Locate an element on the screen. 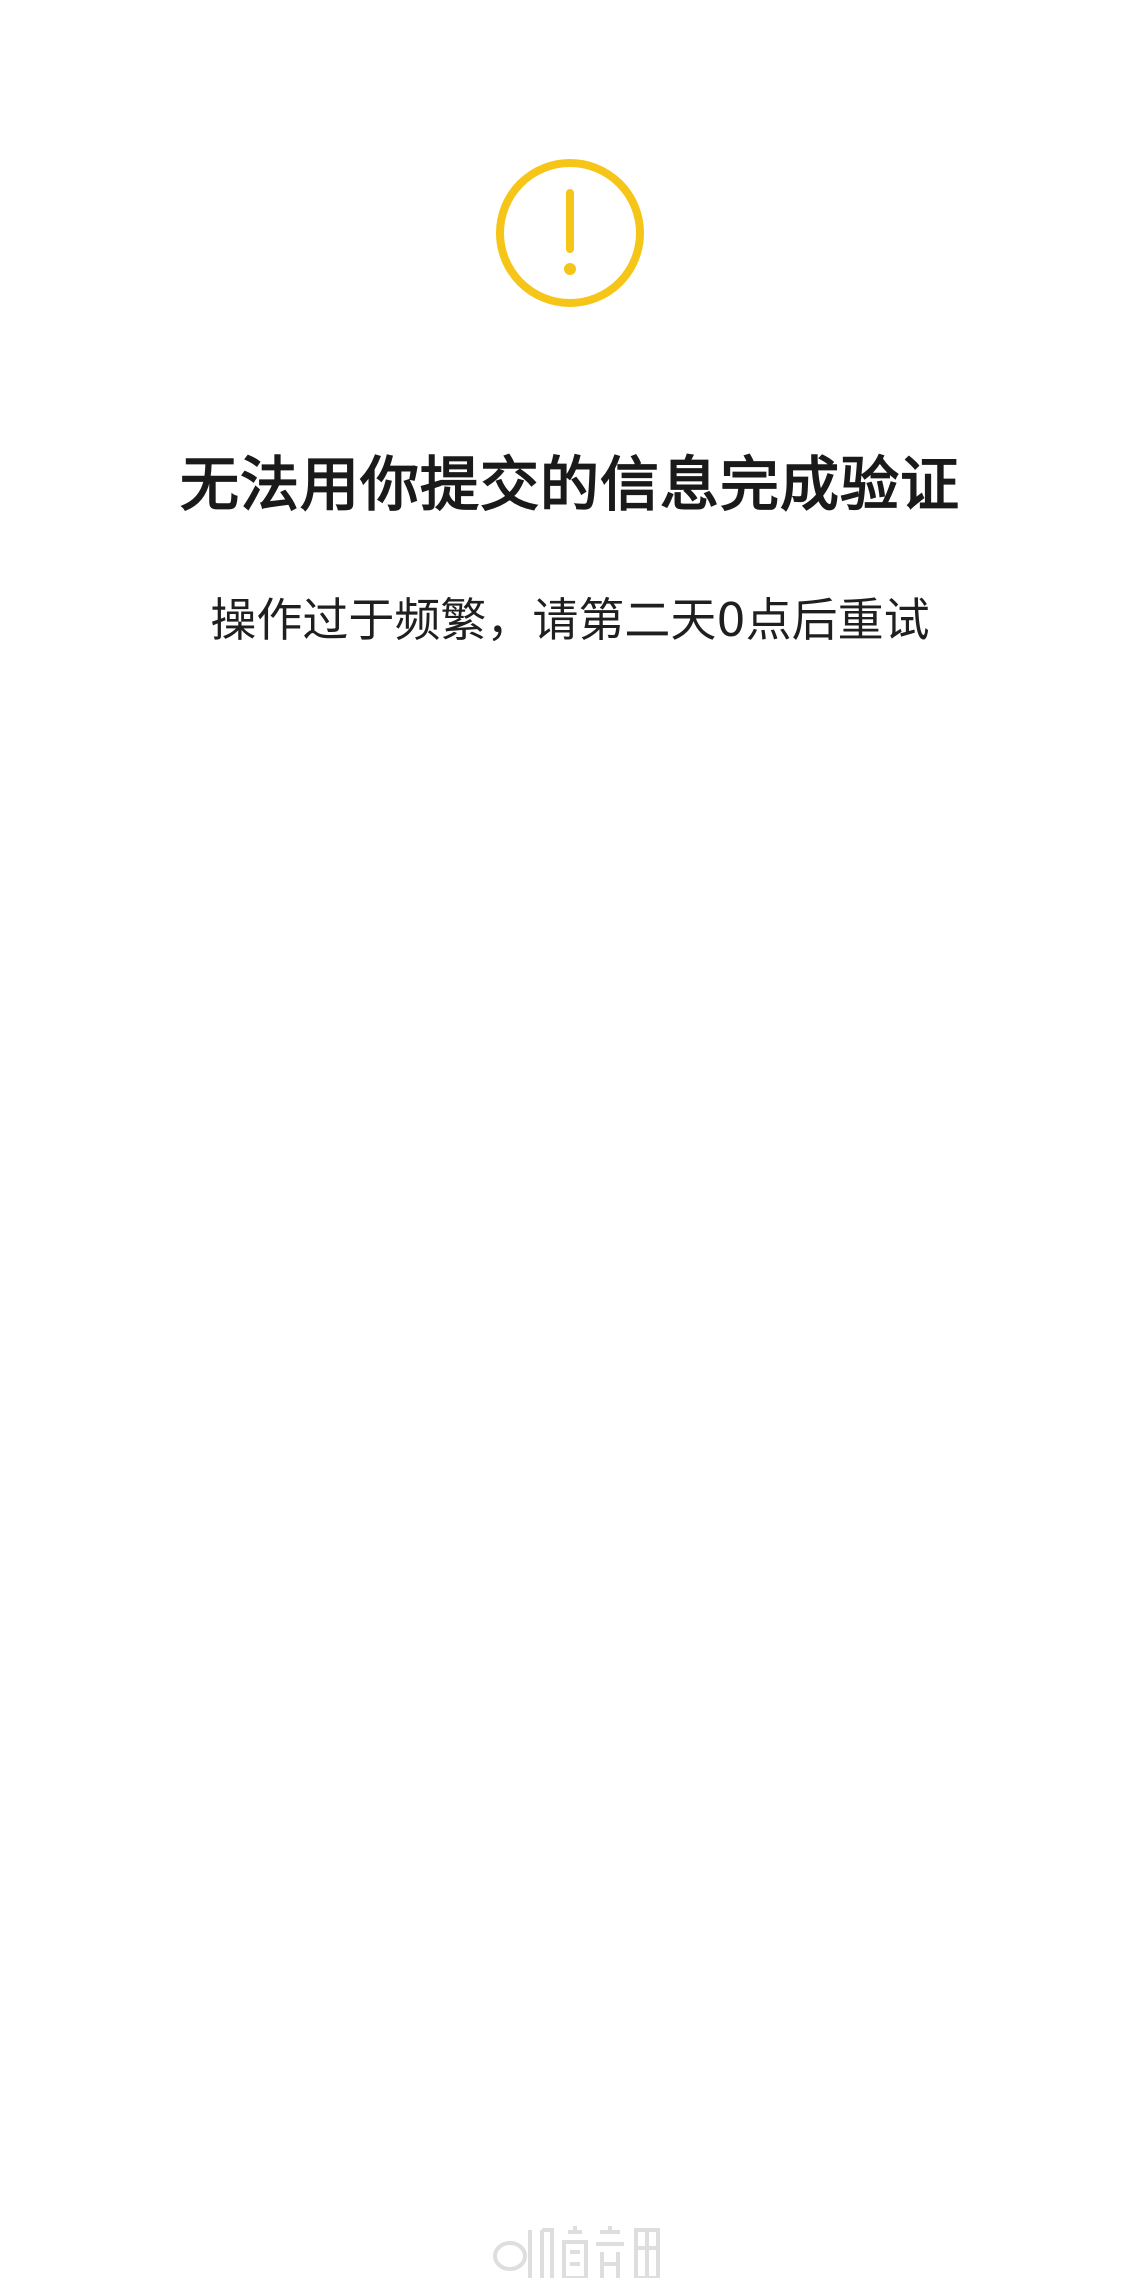 The height and width of the screenshot is (2285, 1140). exclamation-circle-icon is located at coordinates (570, 233).